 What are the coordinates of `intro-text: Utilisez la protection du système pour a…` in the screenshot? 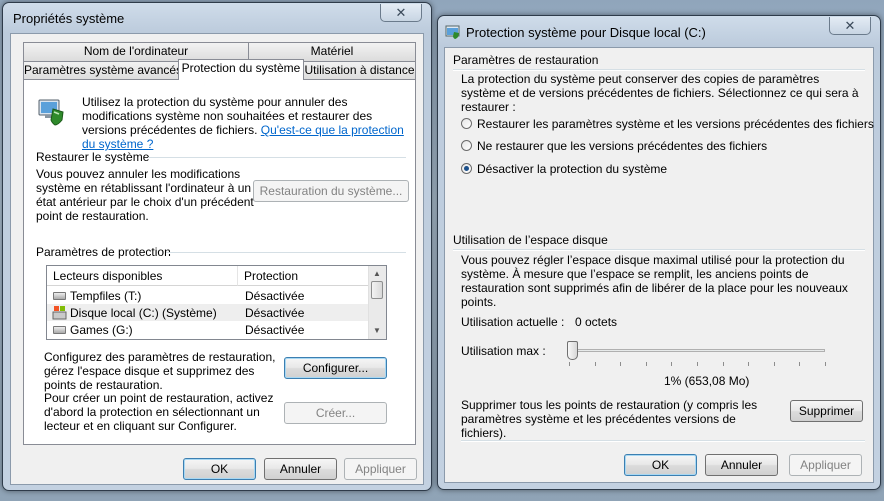 It's located at (244, 123).